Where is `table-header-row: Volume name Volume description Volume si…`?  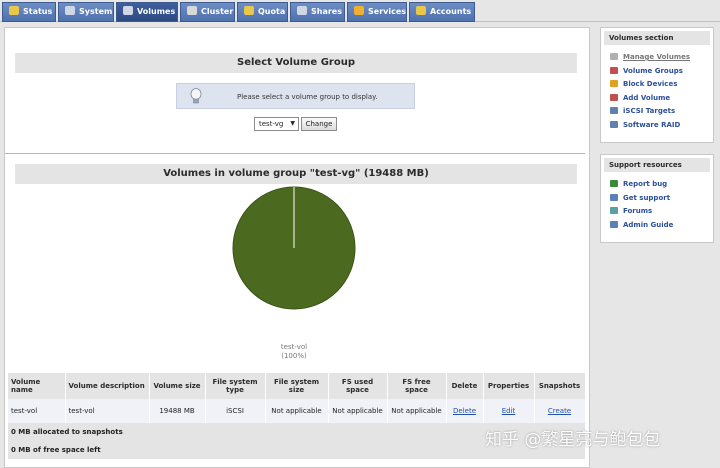
table-header-row: Volume name Volume description Volume si… is located at coordinates (297, 386).